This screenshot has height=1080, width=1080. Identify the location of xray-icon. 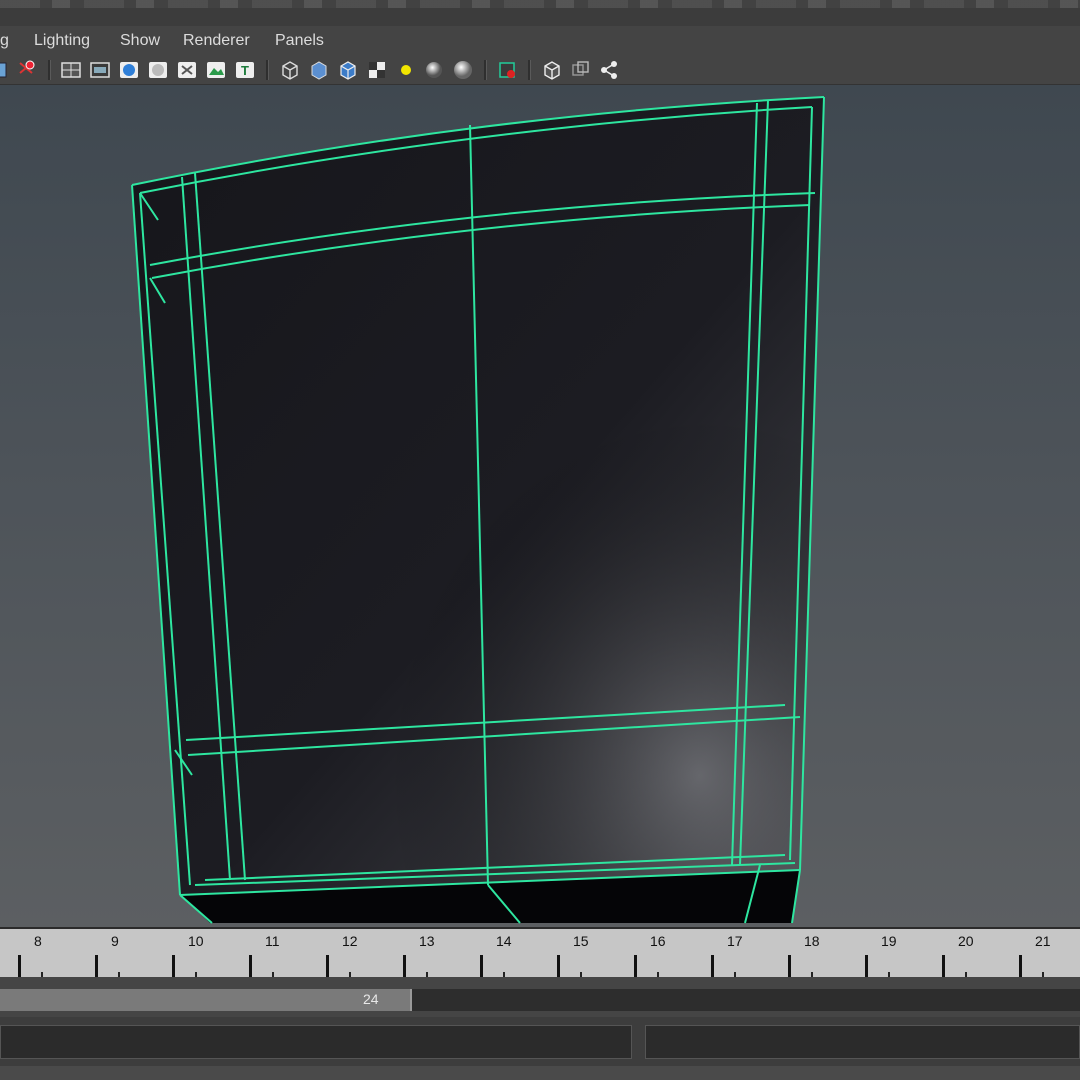
(187, 70).